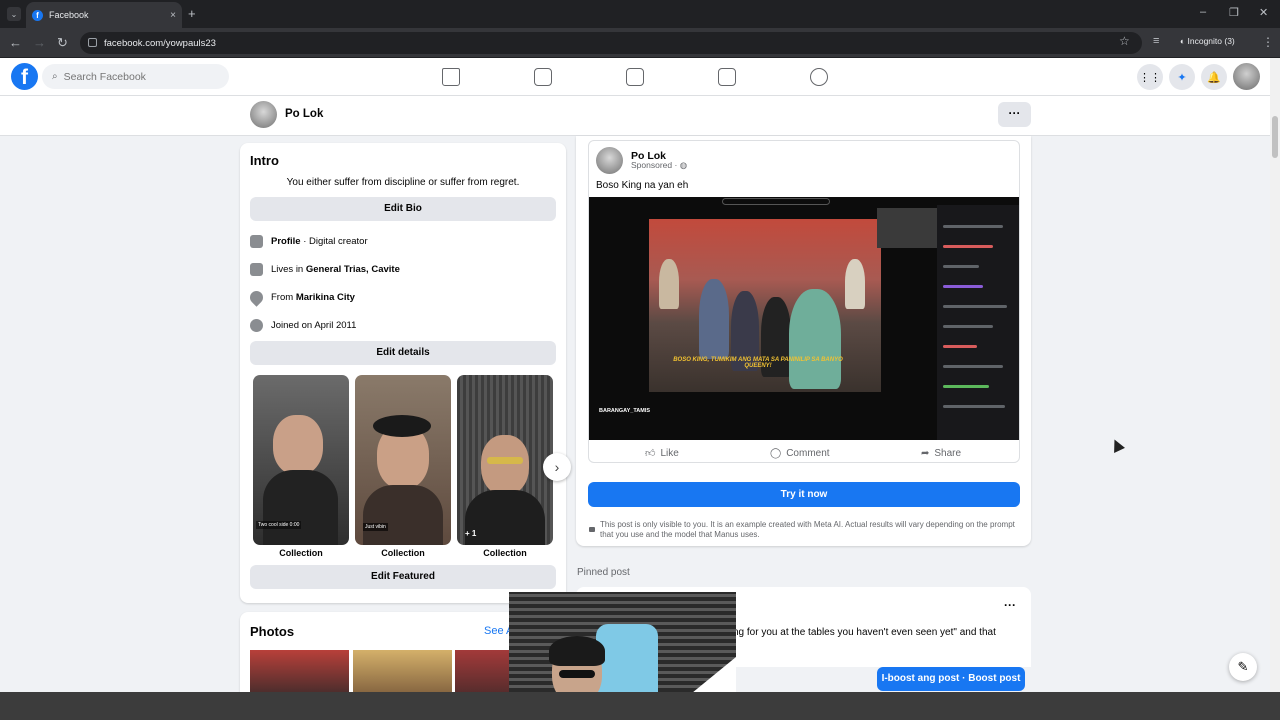 This screenshot has width=1280, height=720. What do you see at coordinates (39, 42) in the screenshot?
I see `forward-icon: →` at bounding box center [39, 42].